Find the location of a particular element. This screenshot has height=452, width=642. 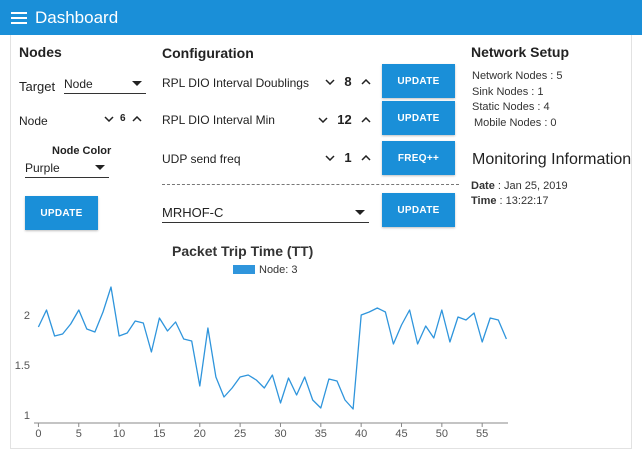

time-label: Time is located at coordinates (484, 201).